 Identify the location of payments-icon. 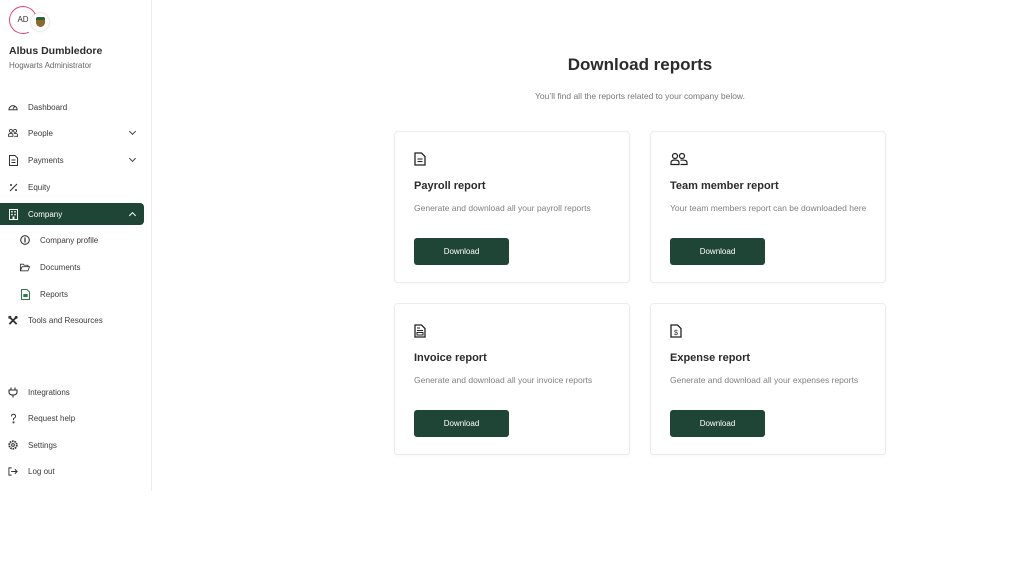
(13, 160).